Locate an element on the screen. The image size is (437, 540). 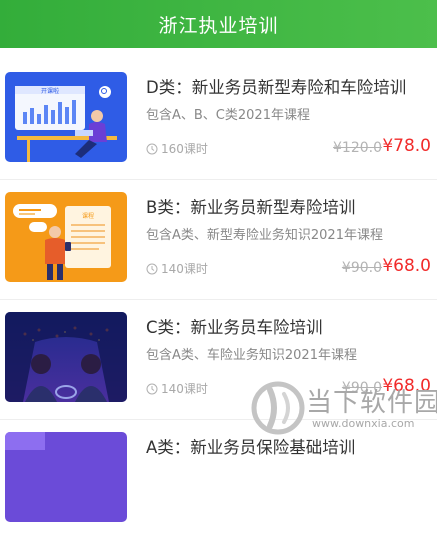
watermark-url: www.downxia.com is located at coordinates (363, 423).